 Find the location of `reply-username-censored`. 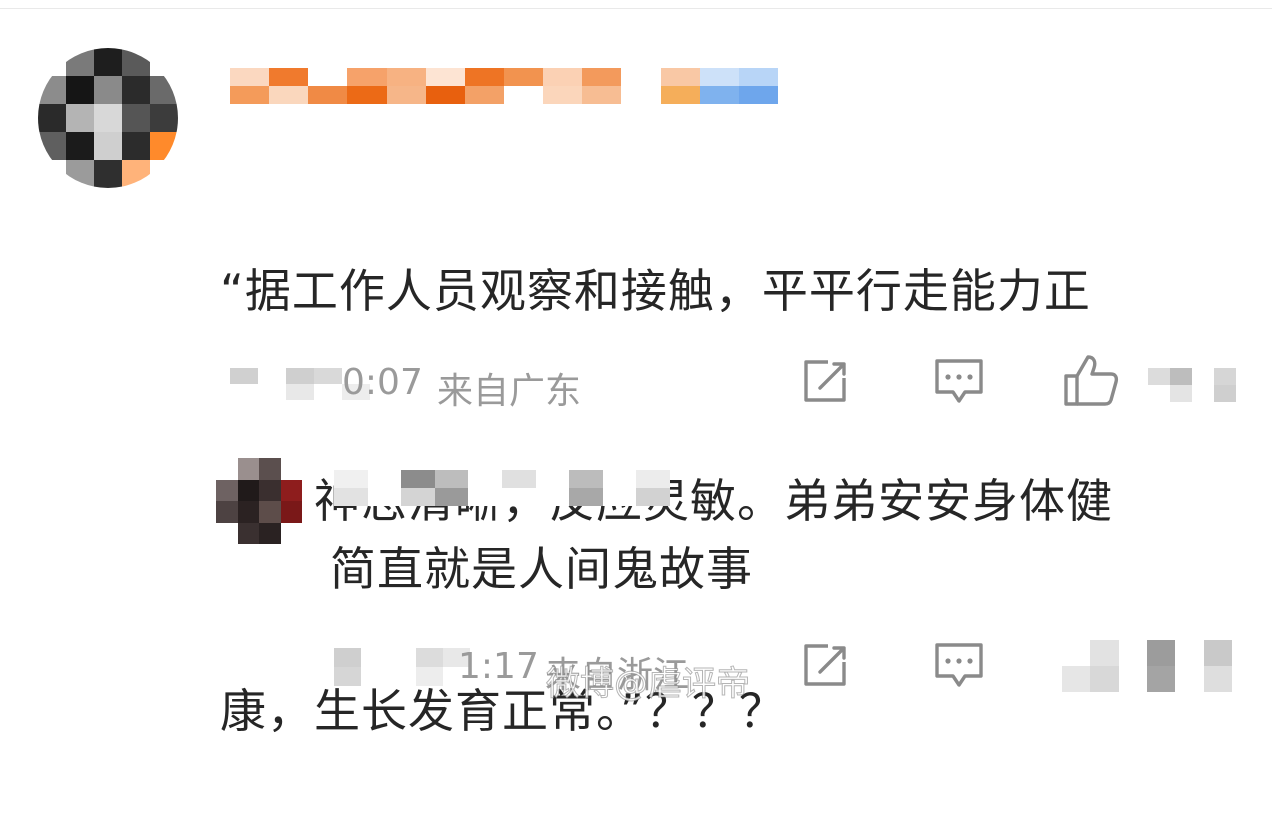

reply-username-censored is located at coordinates (502, 488).